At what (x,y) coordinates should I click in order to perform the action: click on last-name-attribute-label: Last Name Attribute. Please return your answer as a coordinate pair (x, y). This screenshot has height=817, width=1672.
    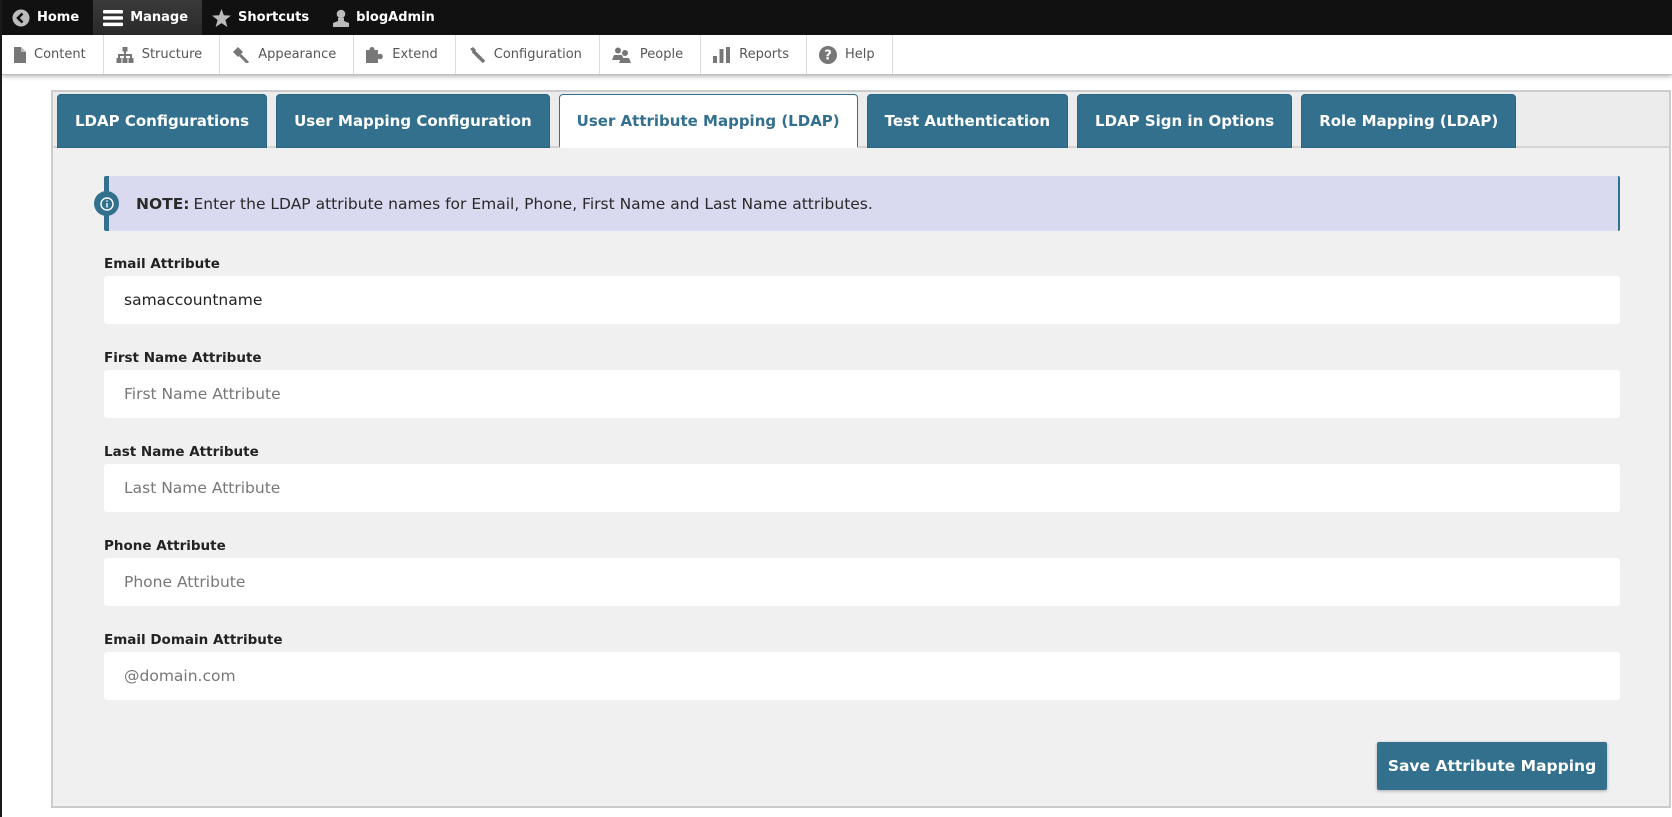
    Looking at the image, I should click on (181, 452).